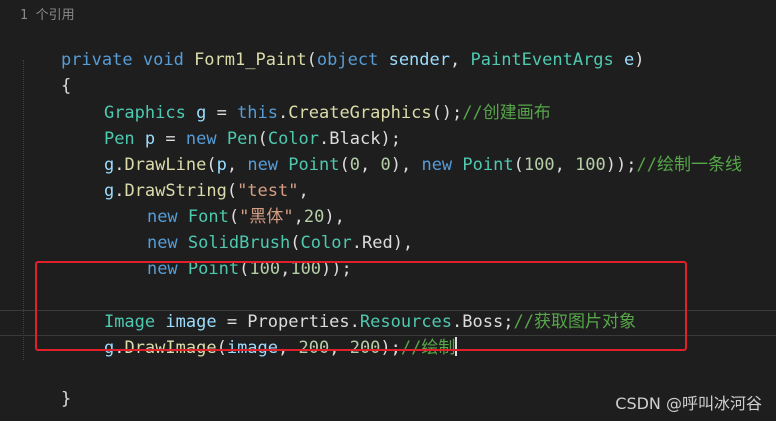 This screenshot has height=421, width=776. What do you see at coordinates (96, 60) in the screenshot?
I see `token-keyword: private` at bounding box center [96, 60].